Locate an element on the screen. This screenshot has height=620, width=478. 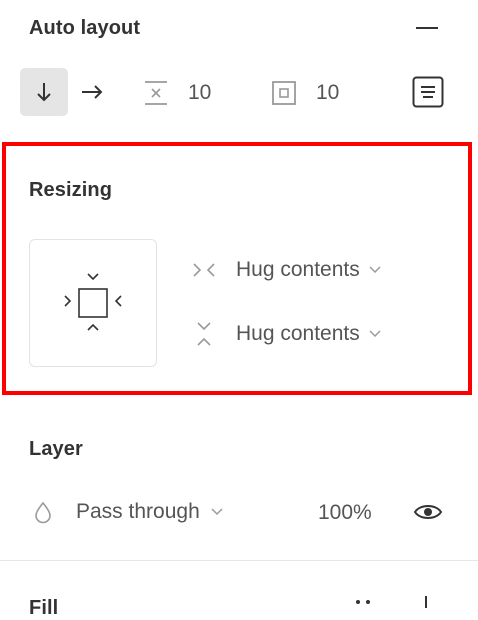
horizontal-resizing-value: Hug contents is located at coordinates (298, 269).